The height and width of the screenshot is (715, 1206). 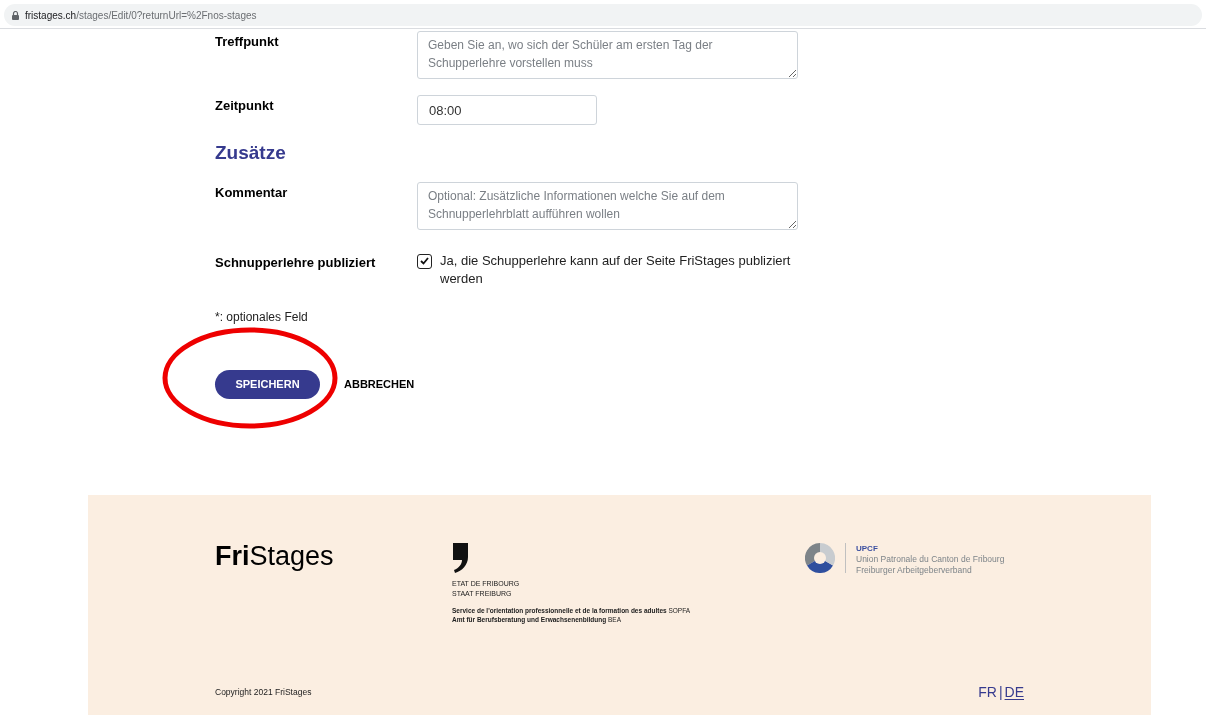 What do you see at coordinates (460, 558) in the screenshot?
I see `comma-logo-icon` at bounding box center [460, 558].